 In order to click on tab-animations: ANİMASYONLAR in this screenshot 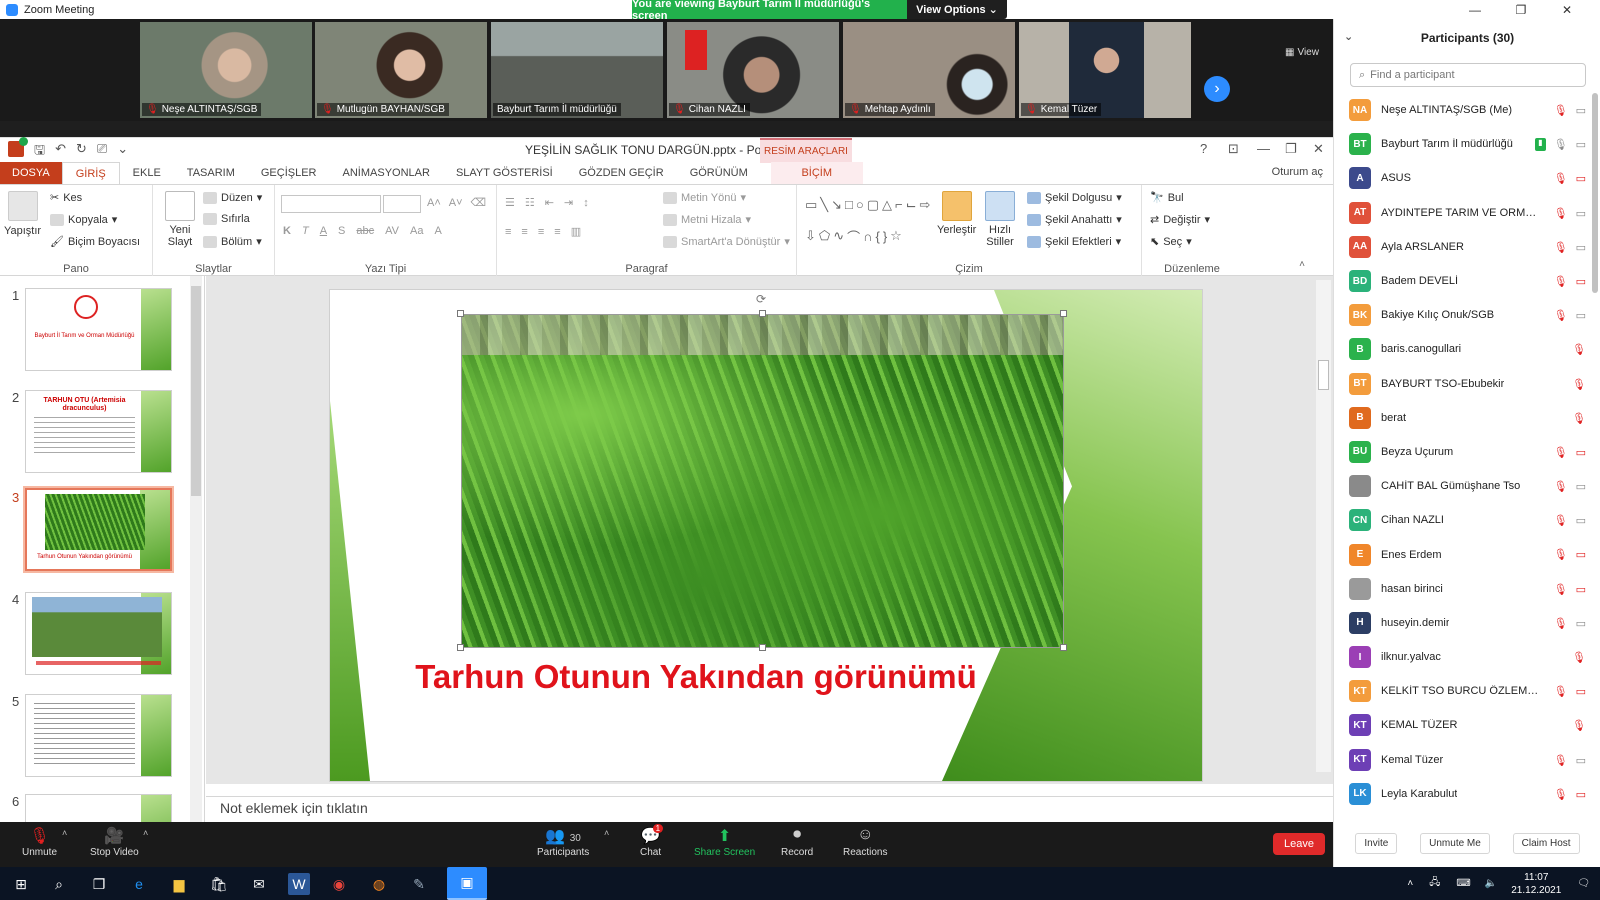, I will do `click(386, 173)`.